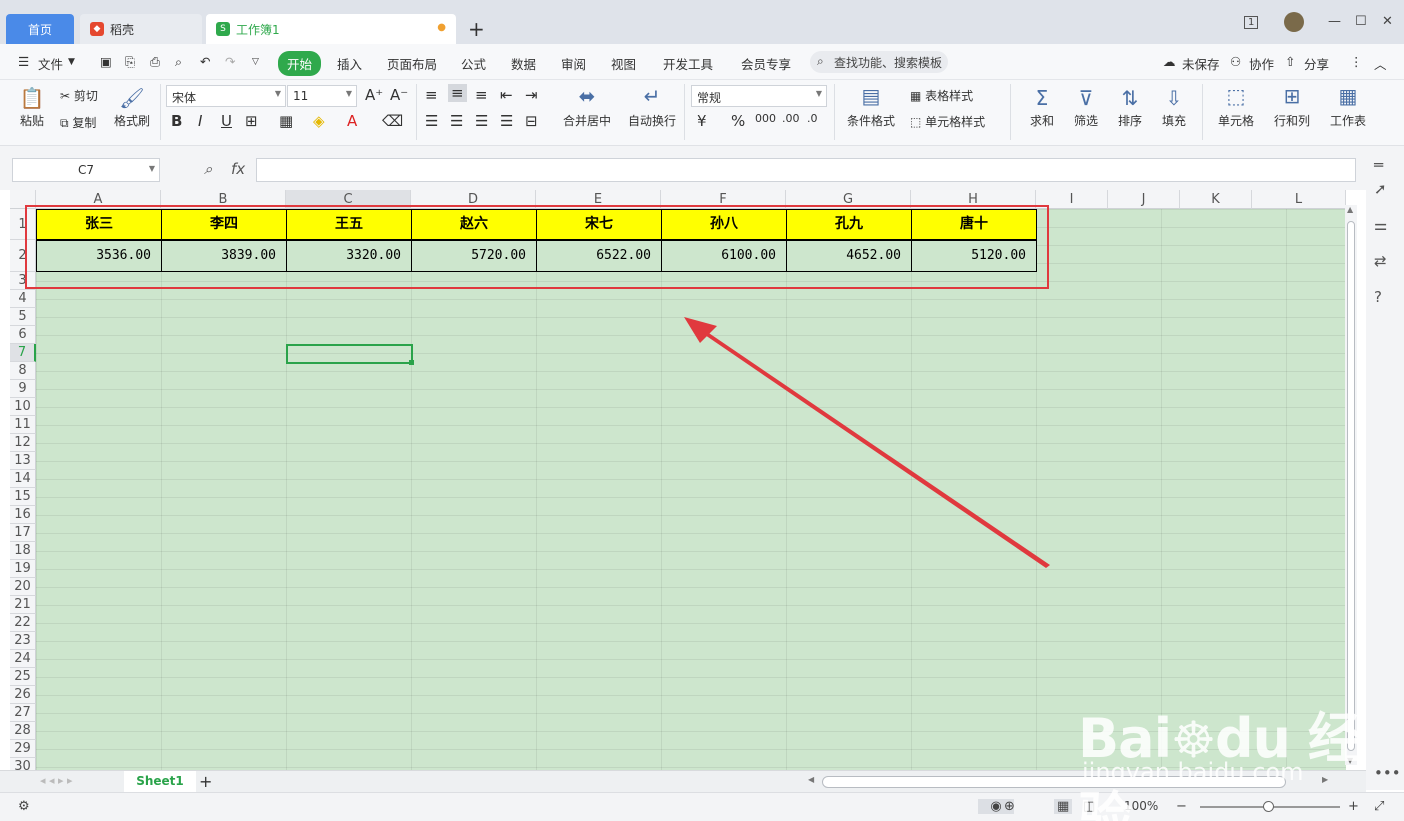 This screenshot has height=821, width=1404. What do you see at coordinates (1261, 63) in the screenshot?
I see `collab-button: 协作` at bounding box center [1261, 63].